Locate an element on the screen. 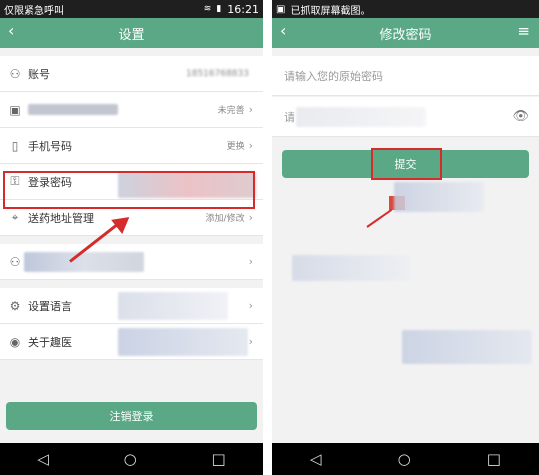 The image size is (539, 475). settings-header: ‹ 设置 is located at coordinates (131, 33).